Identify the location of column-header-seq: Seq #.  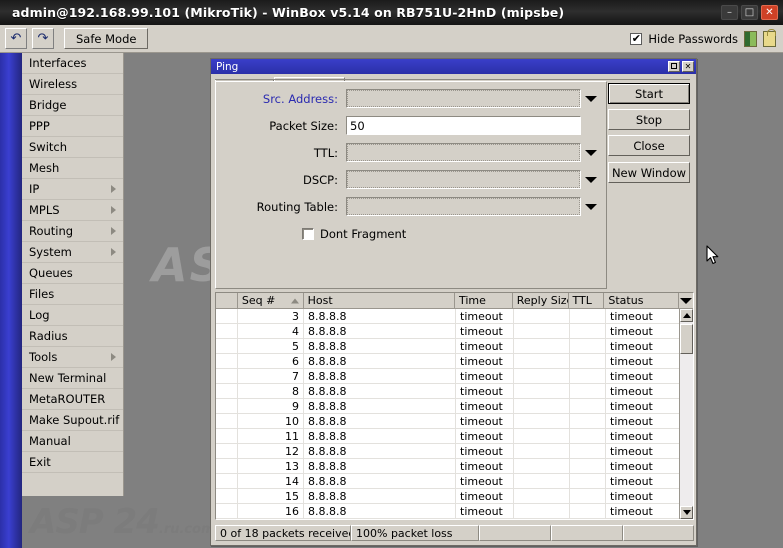
(270, 300).